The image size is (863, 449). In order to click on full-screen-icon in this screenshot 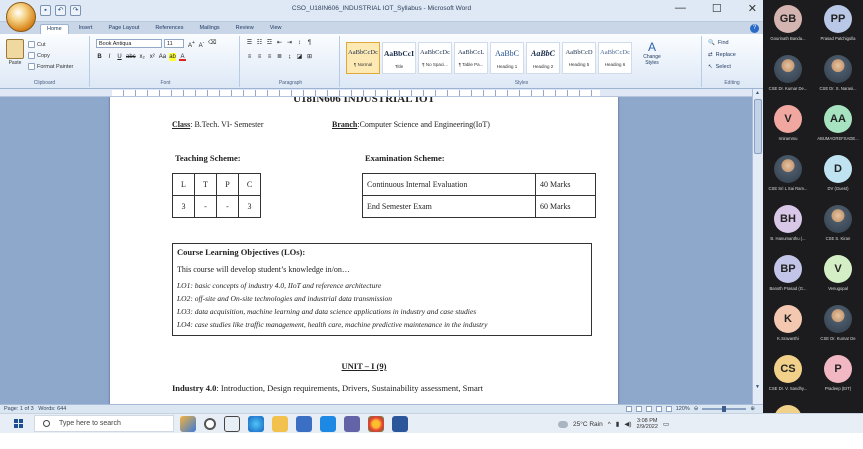, I will do `click(638, 409)`.